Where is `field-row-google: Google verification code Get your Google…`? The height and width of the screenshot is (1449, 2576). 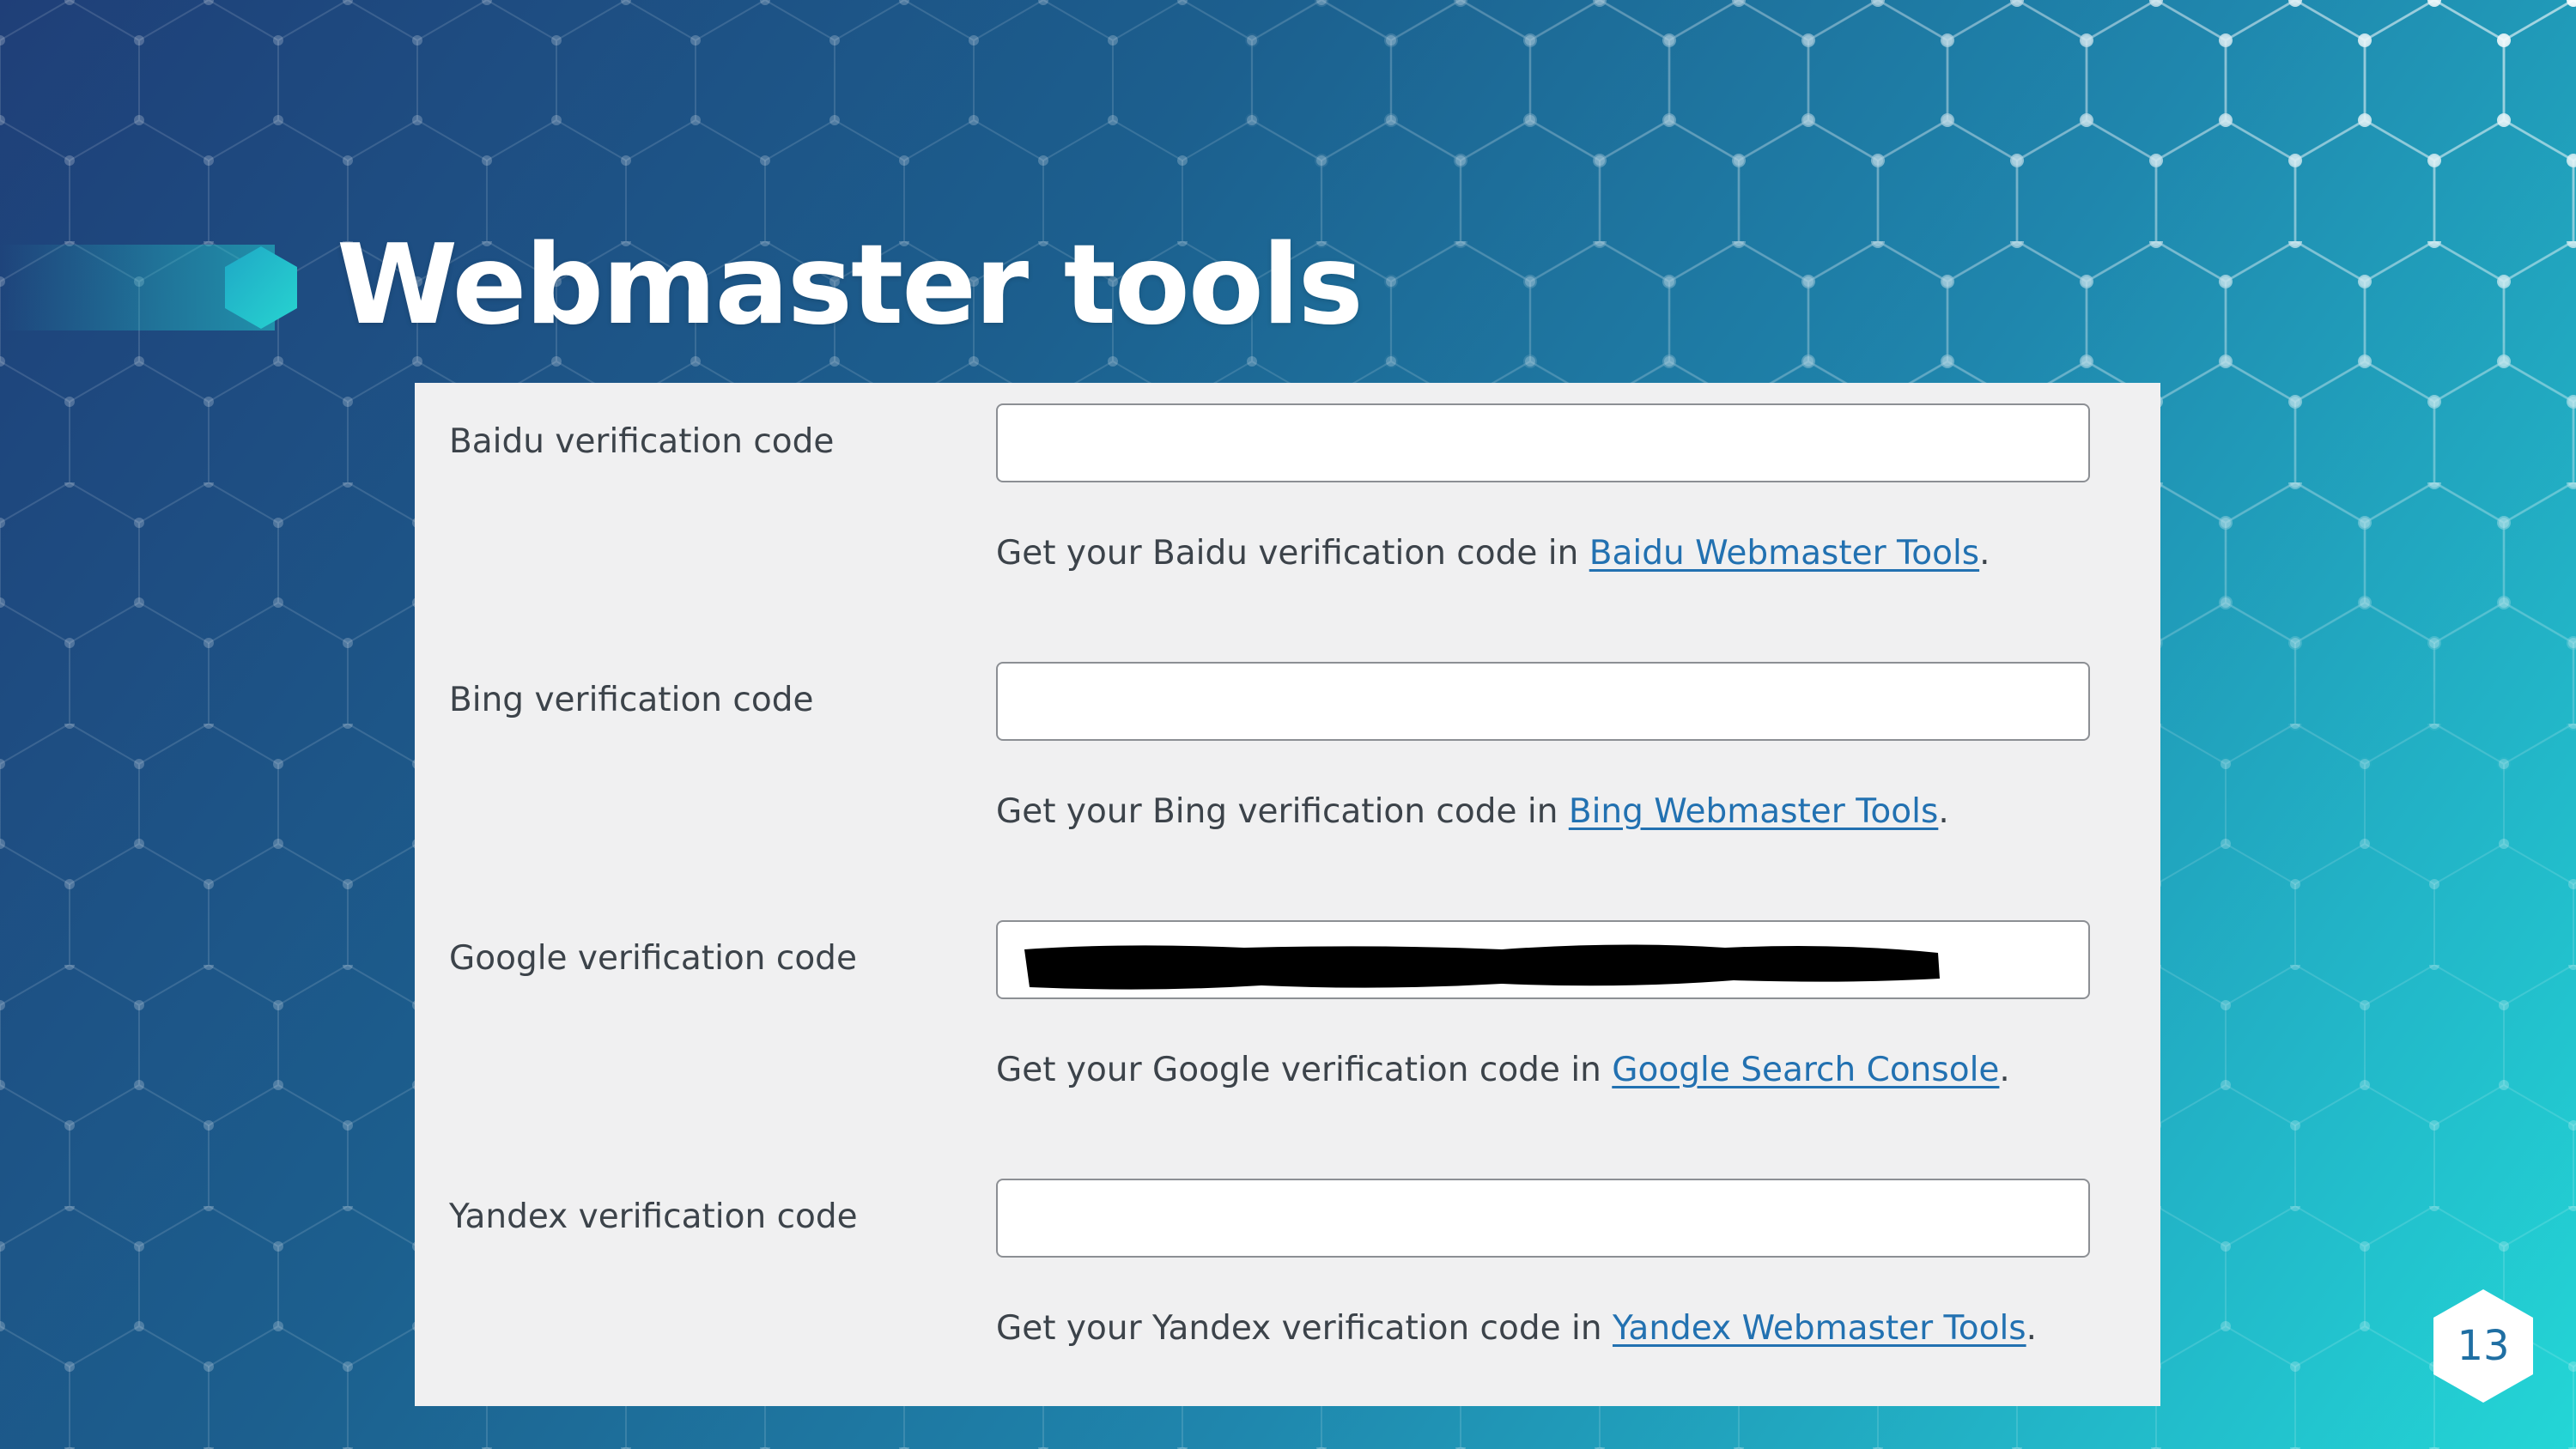
field-row-google: Google verification code Get your Google… is located at coordinates (1287, 1028).